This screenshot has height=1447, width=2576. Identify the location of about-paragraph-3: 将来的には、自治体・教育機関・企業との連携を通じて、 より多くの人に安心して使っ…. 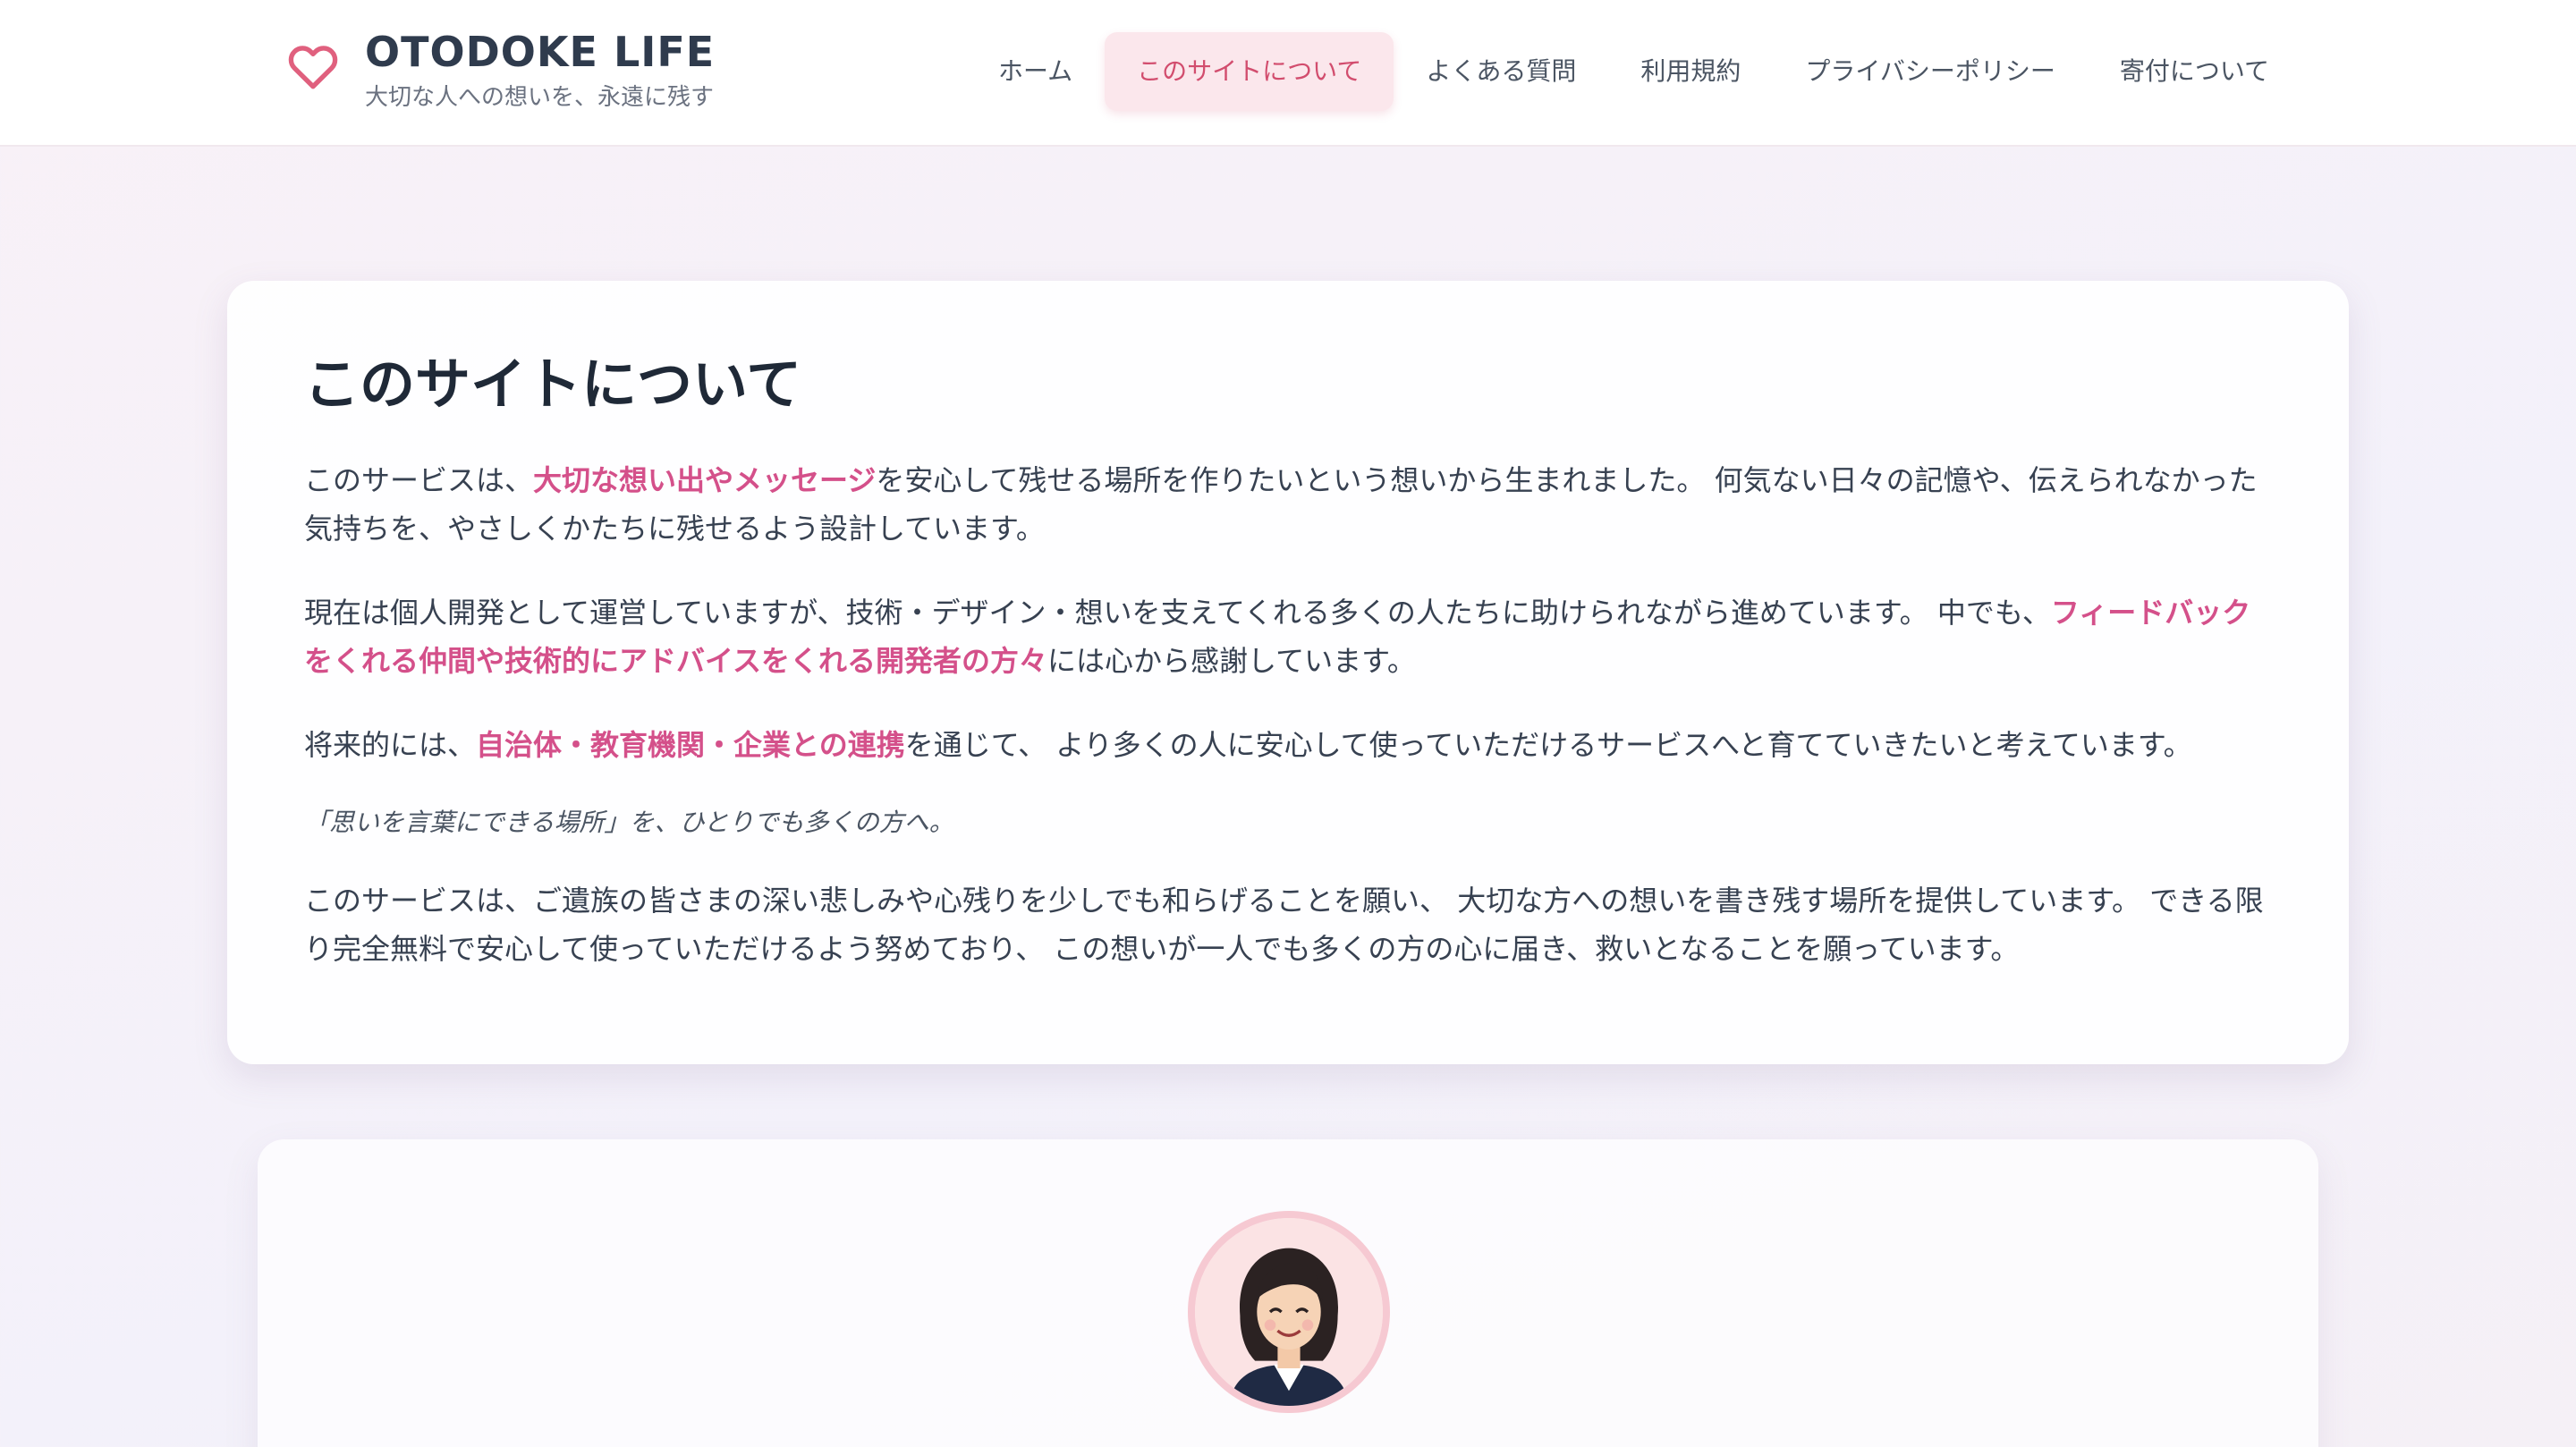
(1288, 745).